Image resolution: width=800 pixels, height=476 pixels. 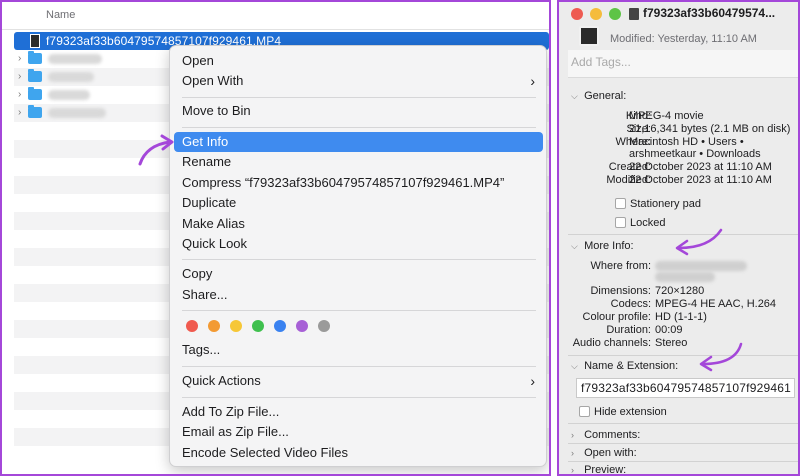 What do you see at coordinates (630, 304) in the screenshot?
I see `codecs-key: Codecs:` at bounding box center [630, 304].